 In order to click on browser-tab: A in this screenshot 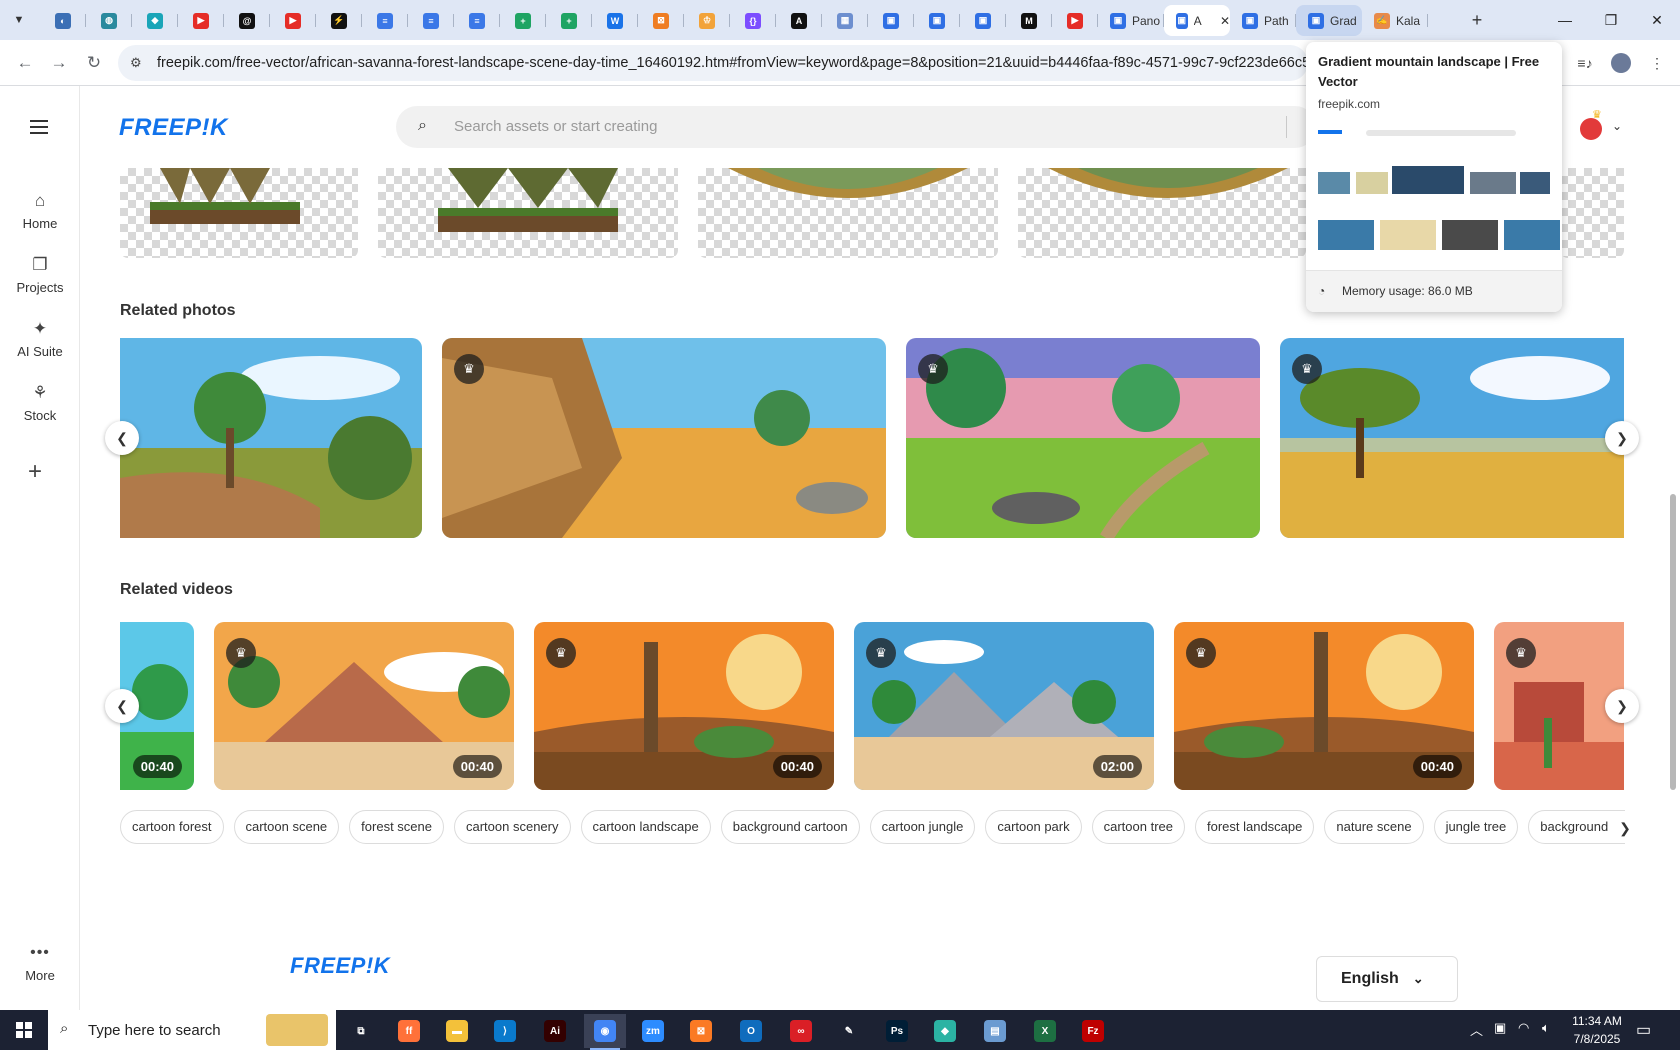, I will do `click(799, 20)`.